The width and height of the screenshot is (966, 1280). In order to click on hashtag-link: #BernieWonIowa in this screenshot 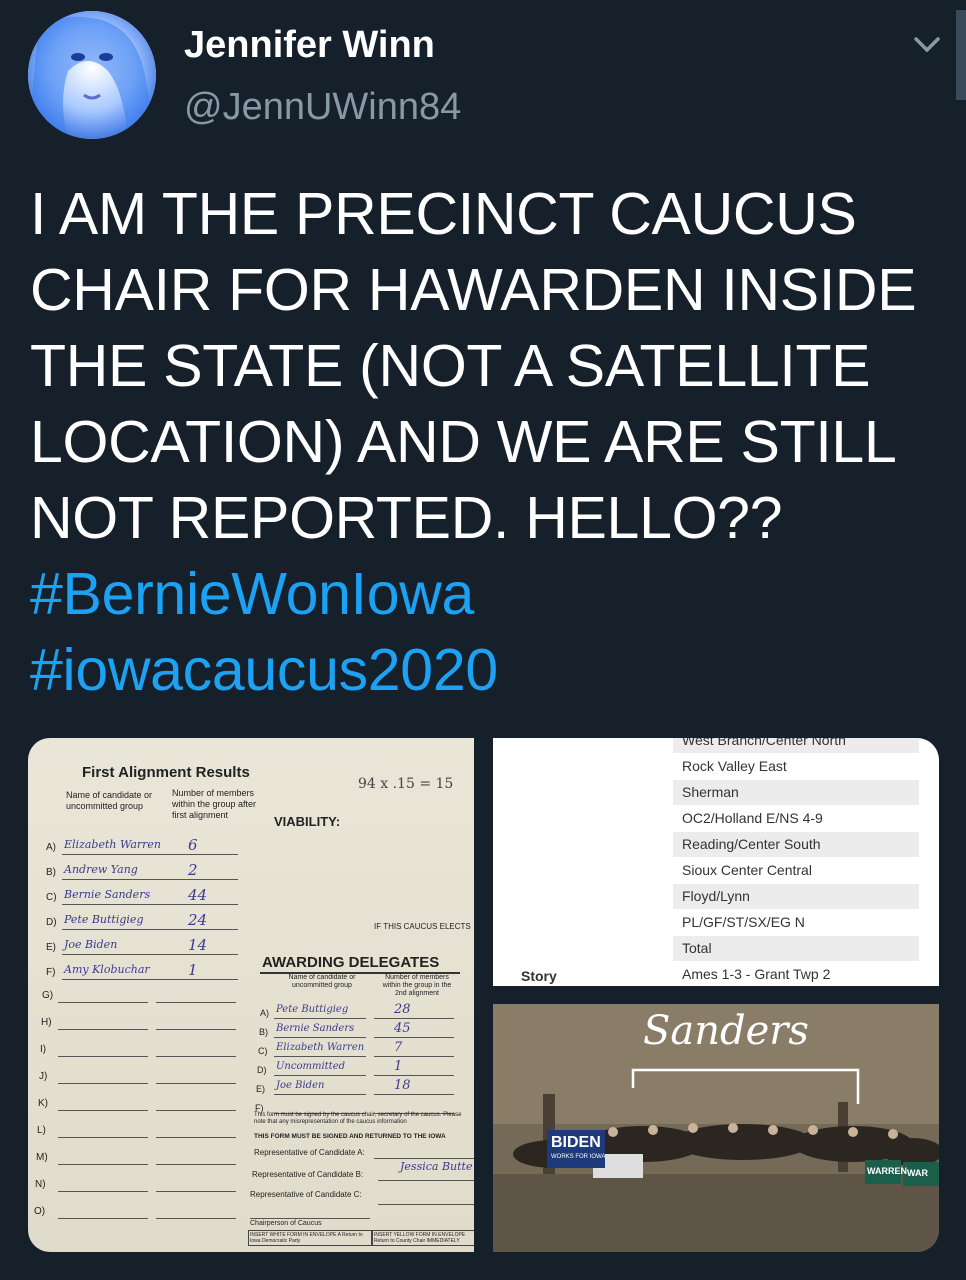, I will do `click(252, 594)`.